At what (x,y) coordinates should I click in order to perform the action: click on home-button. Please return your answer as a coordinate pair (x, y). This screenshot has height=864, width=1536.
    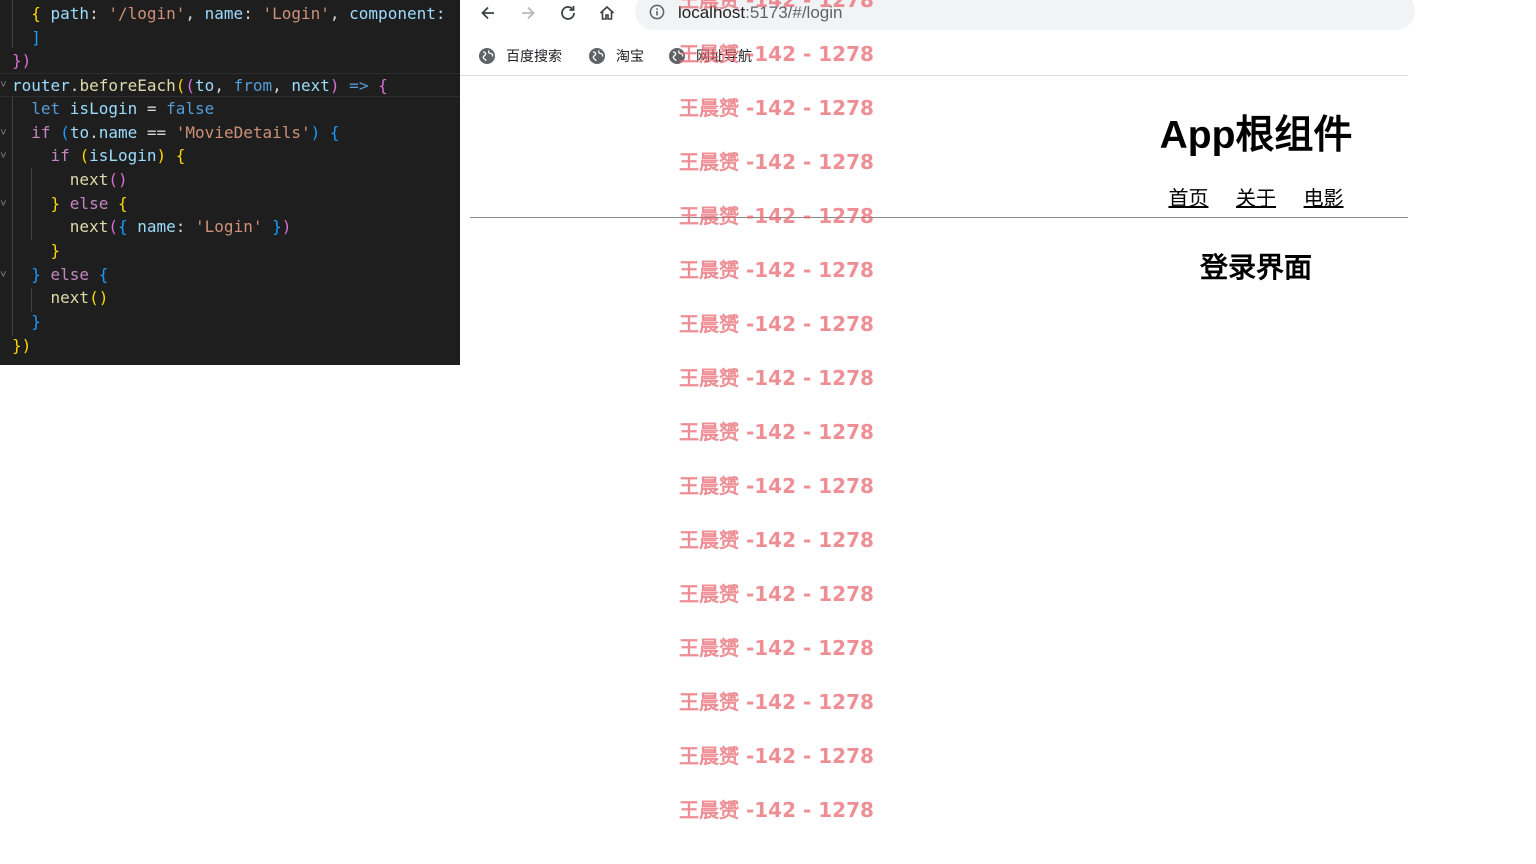
    Looking at the image, I should click on (607, 13).